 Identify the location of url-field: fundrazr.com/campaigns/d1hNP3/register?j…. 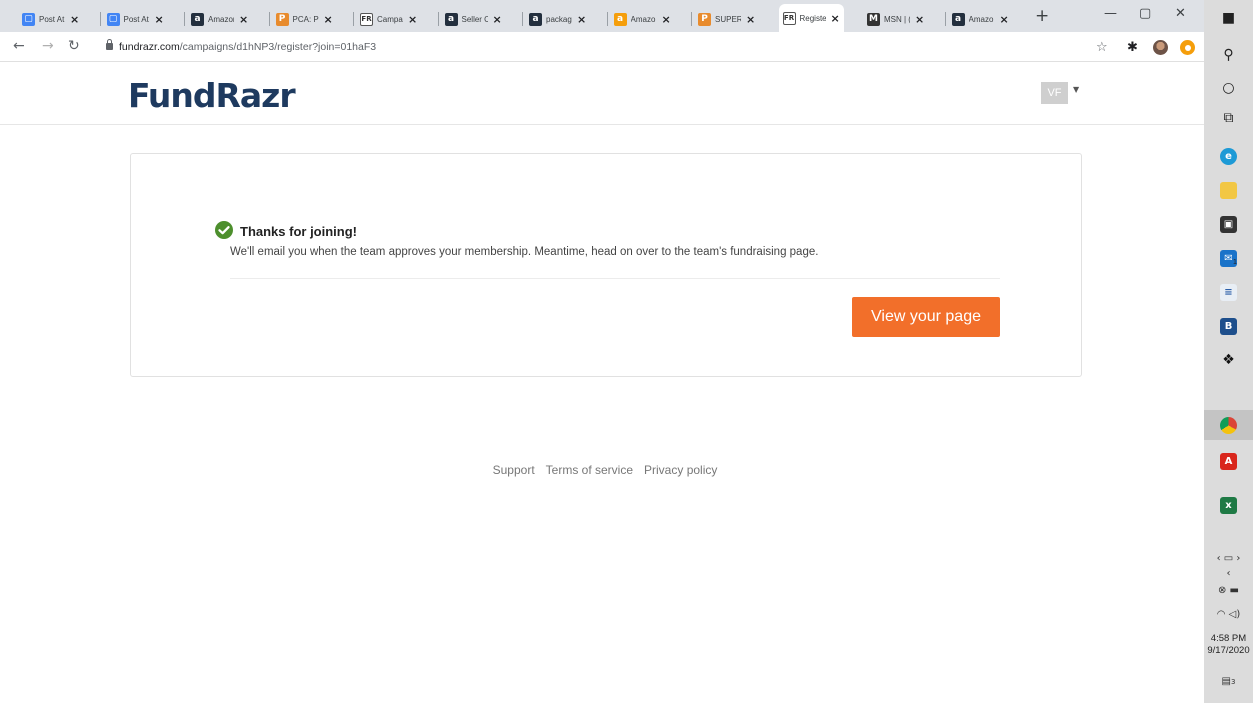
(247, 47).